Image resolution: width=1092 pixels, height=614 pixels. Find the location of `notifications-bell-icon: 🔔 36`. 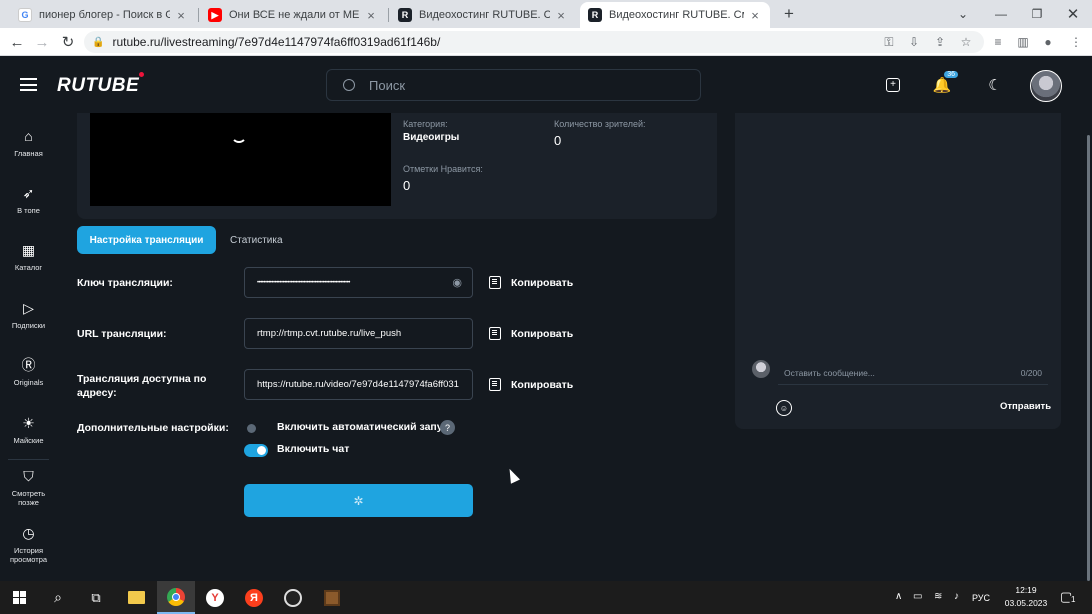

notifications-bell-icon: 🔔 36 is located at coordinates (945, 83).